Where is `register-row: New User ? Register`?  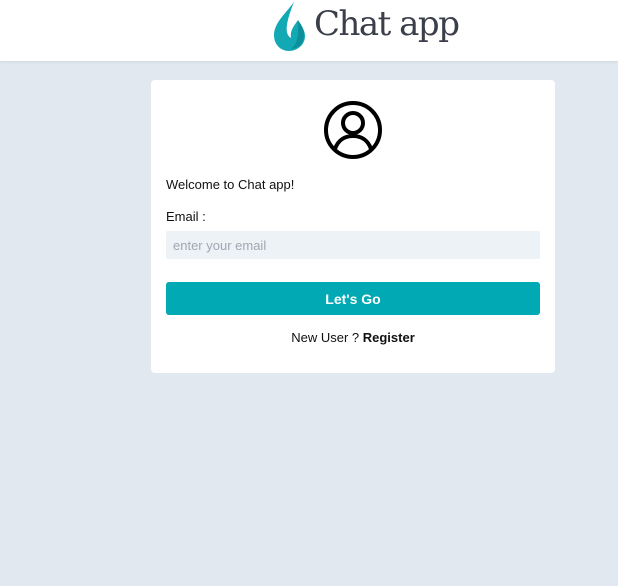
register-row: New User ? Register is located at coordinates (353, 337).